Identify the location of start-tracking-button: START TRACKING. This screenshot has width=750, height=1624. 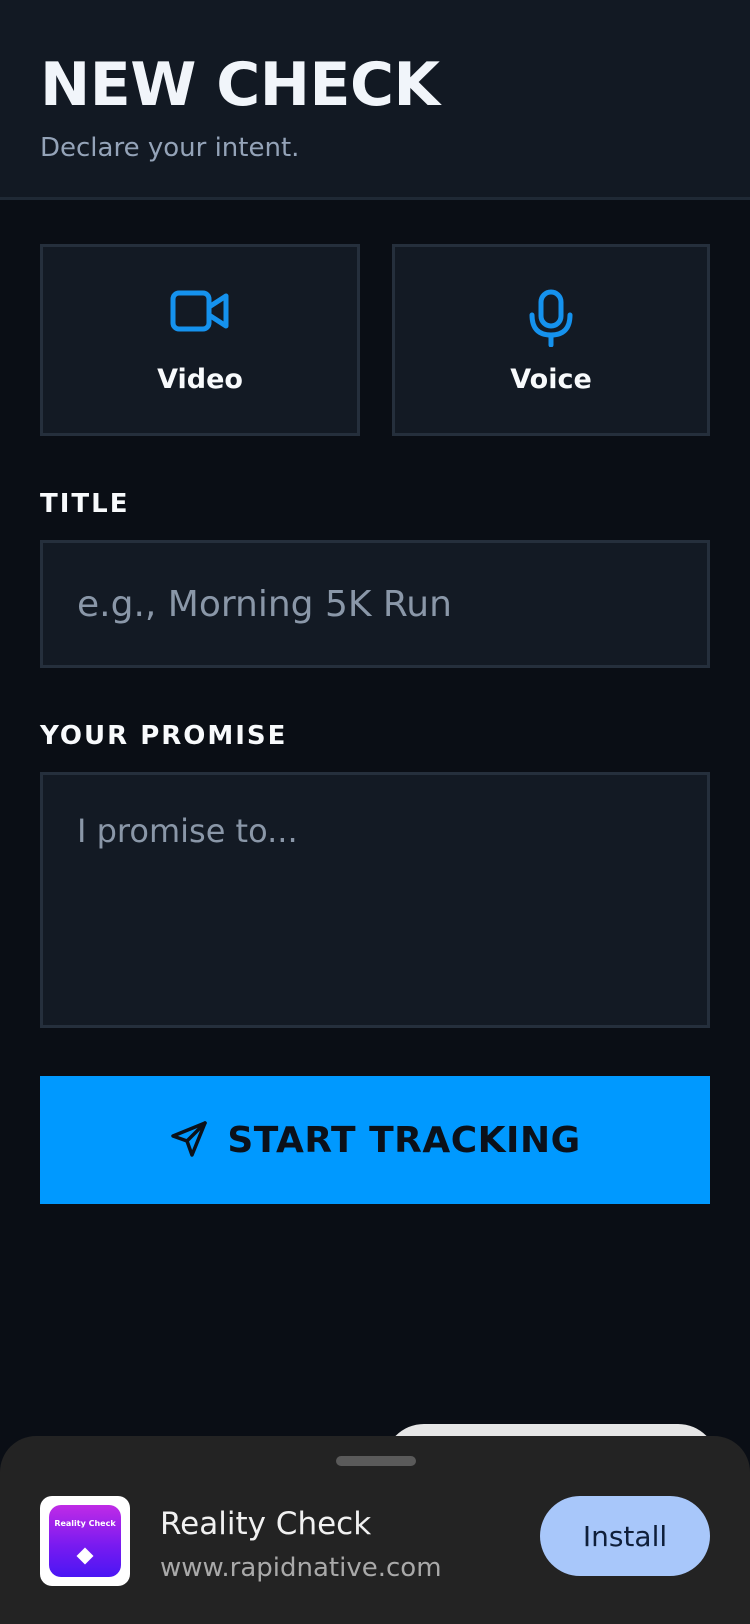
(375, 1140).